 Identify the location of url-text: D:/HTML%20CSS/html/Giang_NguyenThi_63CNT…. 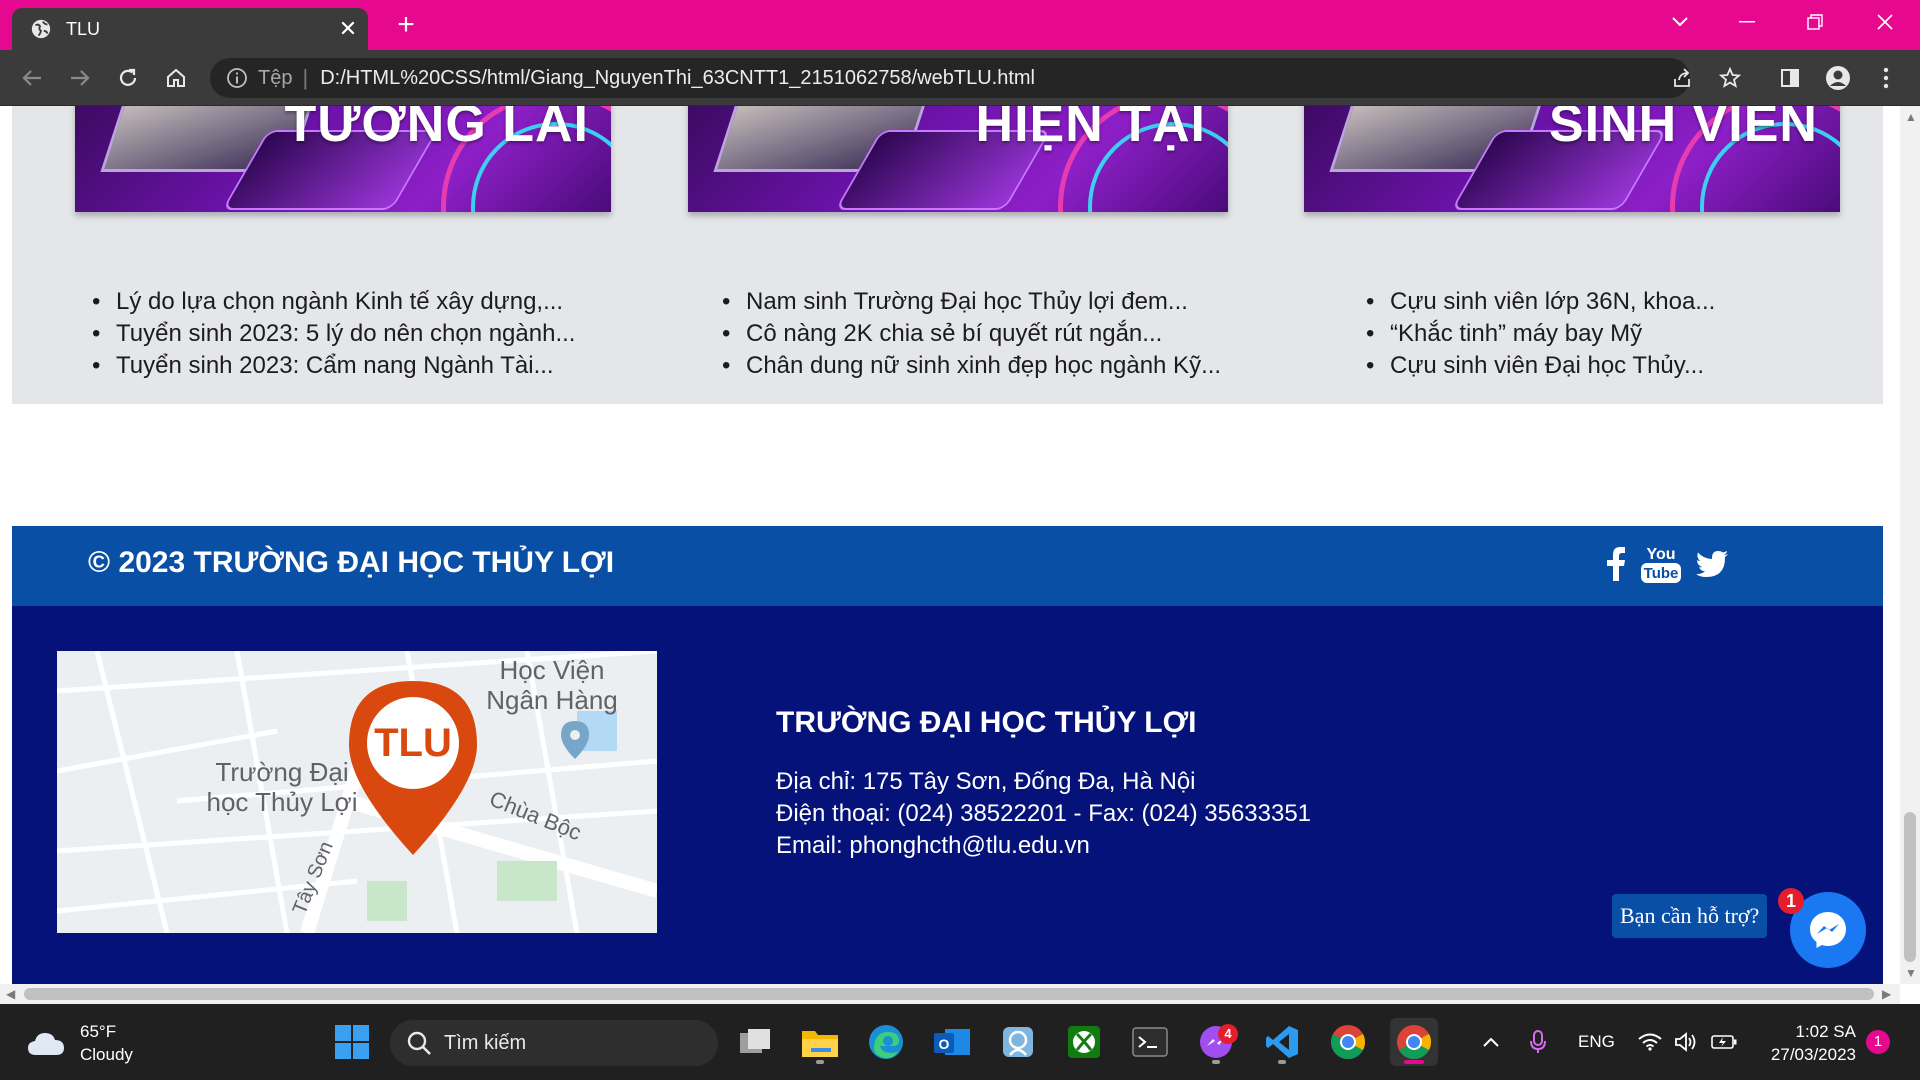
(677, 78).